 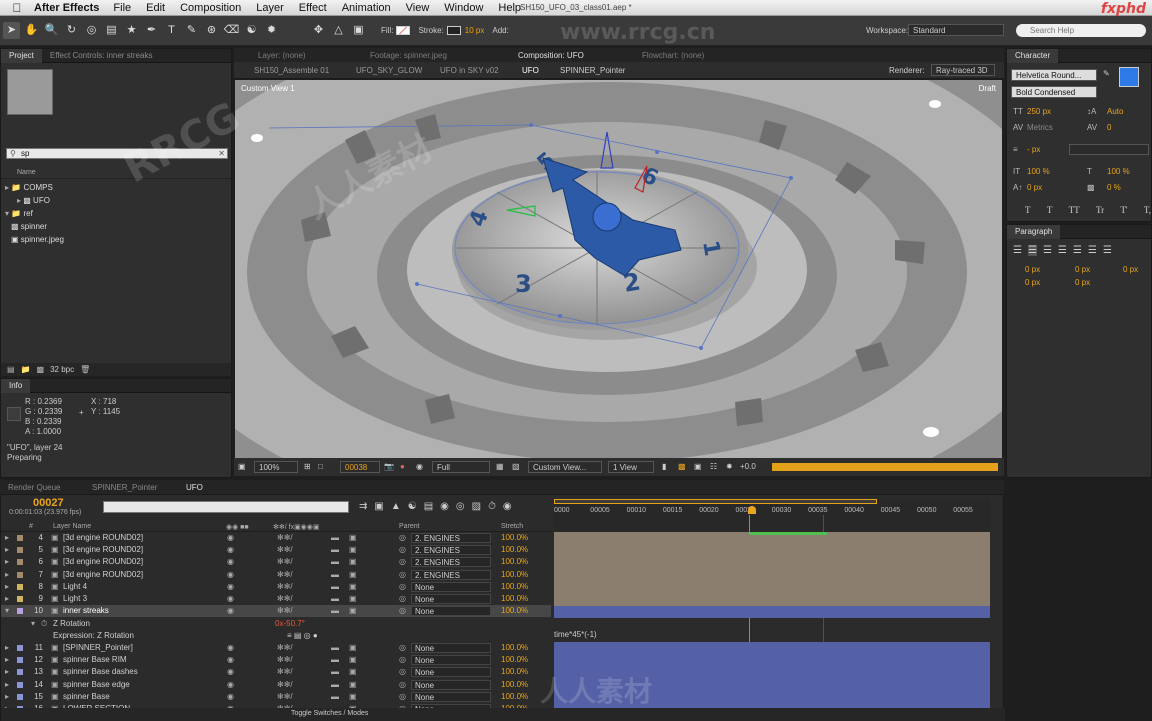 I want to click on menu-window: Window, so click(x=463, y=8).